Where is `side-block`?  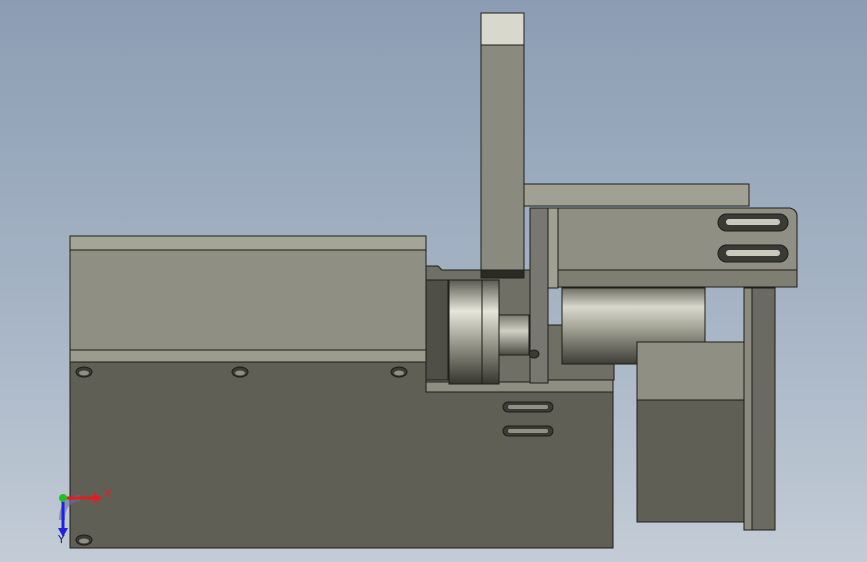 side-block is located at coordinates (691, 432).